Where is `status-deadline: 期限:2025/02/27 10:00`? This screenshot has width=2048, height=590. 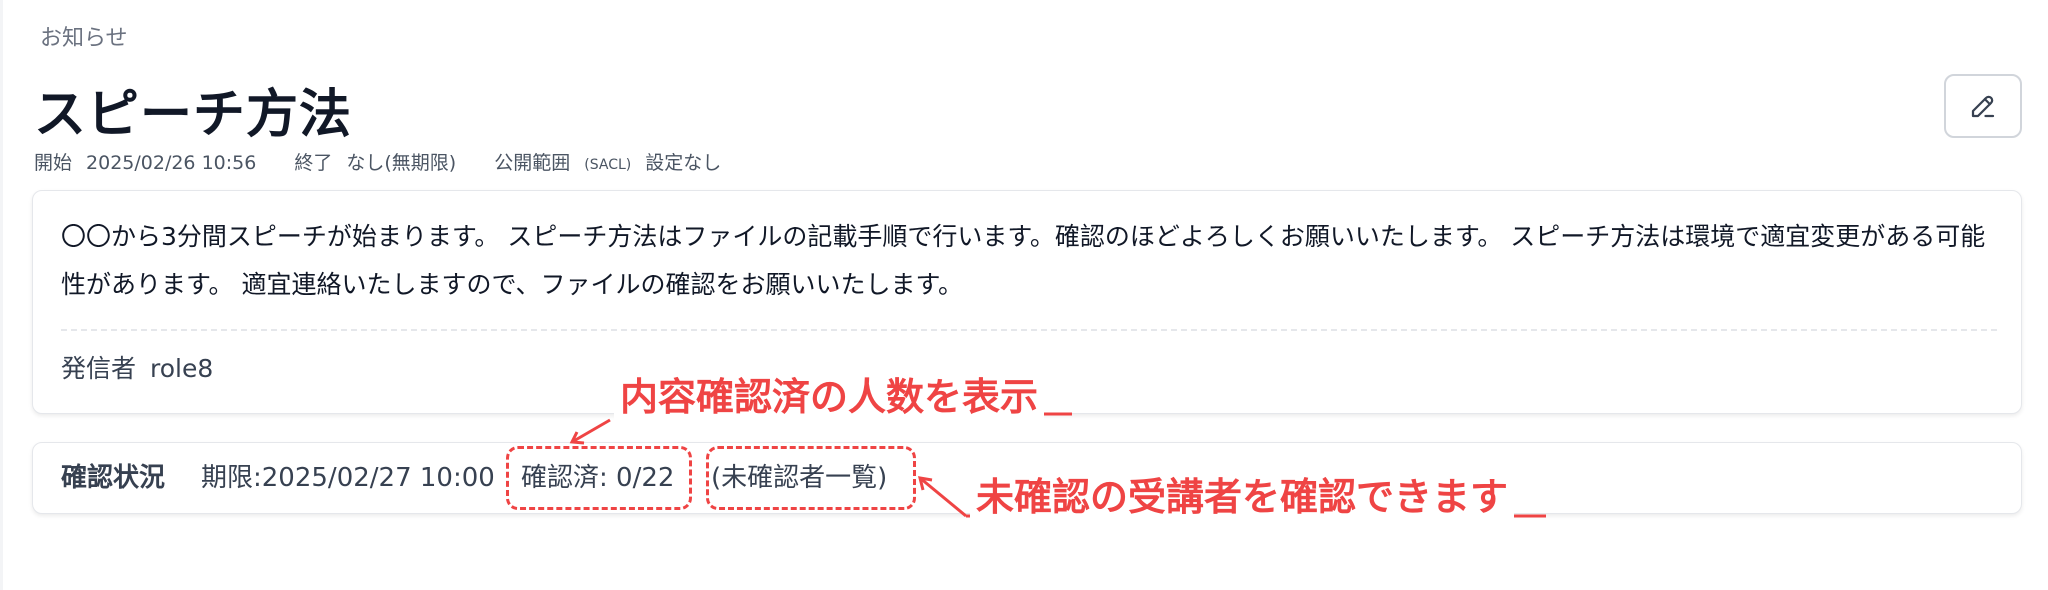 status-deadline: 期限:2025/02/27 10:00 is located at coordinates (348, 478).